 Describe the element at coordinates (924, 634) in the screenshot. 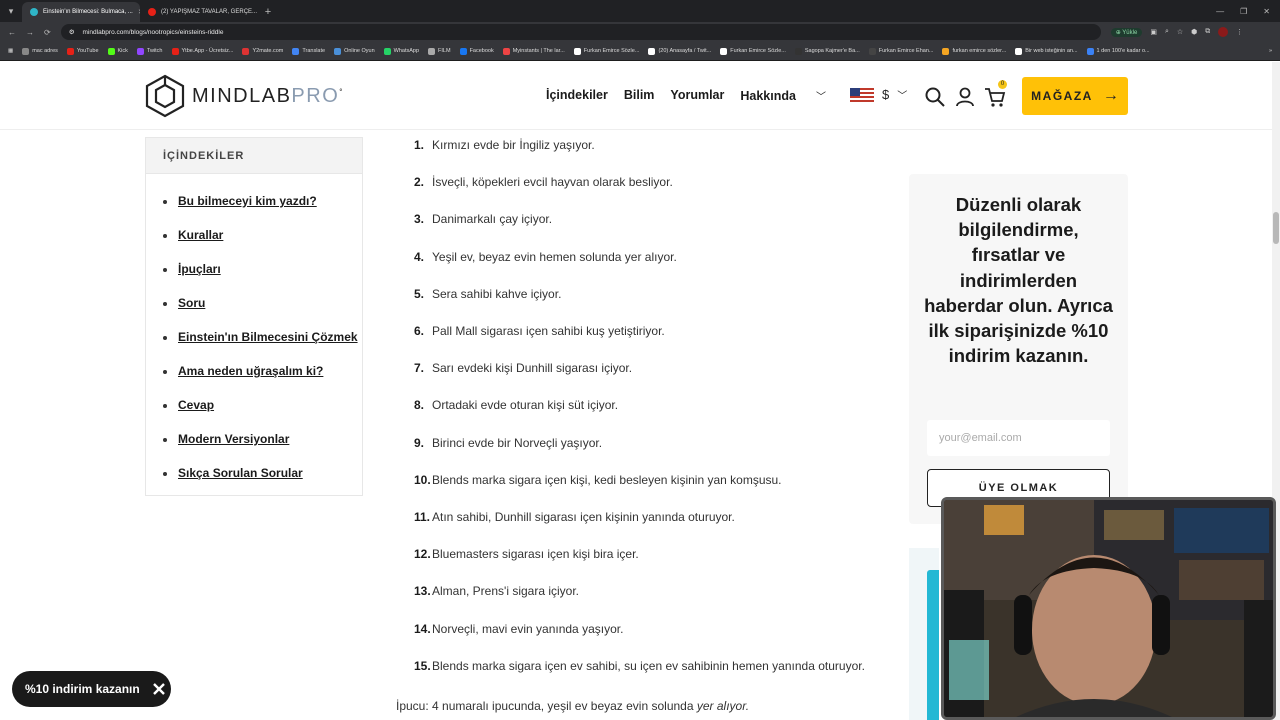

I see `side-promo-banner` at that location.